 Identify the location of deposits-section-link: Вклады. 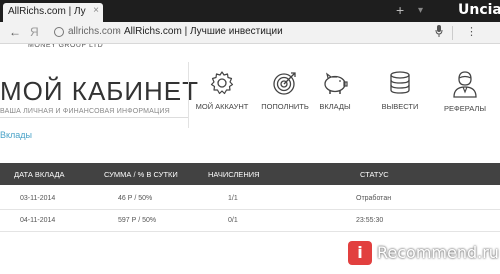
(16, 135).